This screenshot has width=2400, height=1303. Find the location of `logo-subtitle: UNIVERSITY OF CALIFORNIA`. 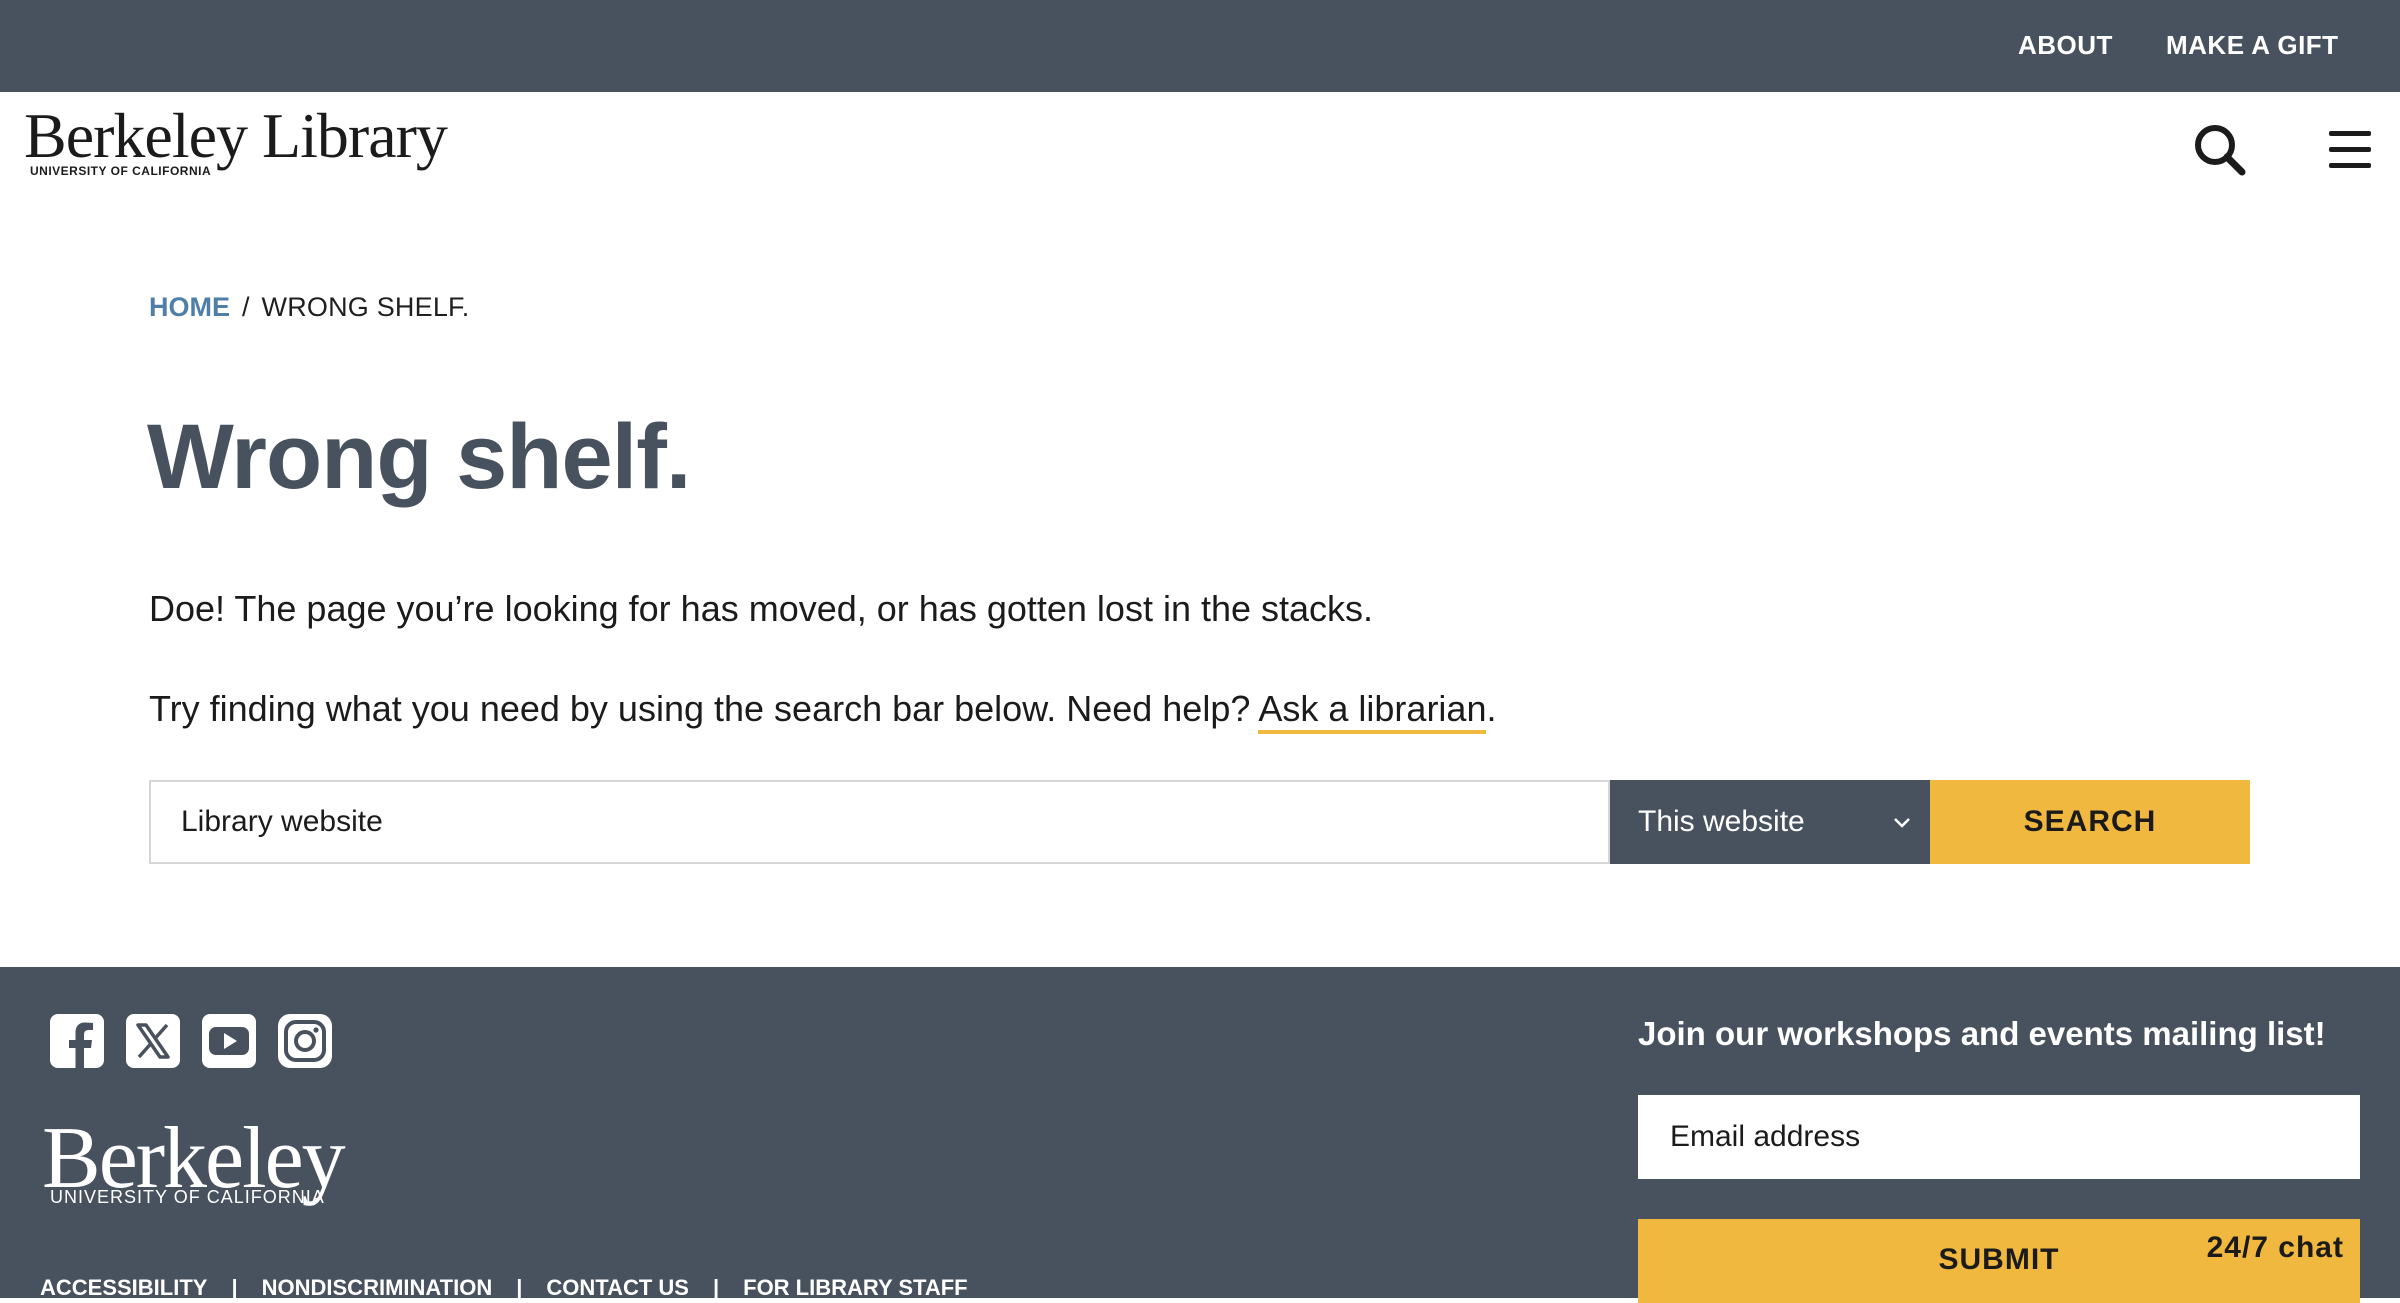

logo-subtitle: UNIVERSITY OF CALIFORNIA is located at coordinates (121, 171).